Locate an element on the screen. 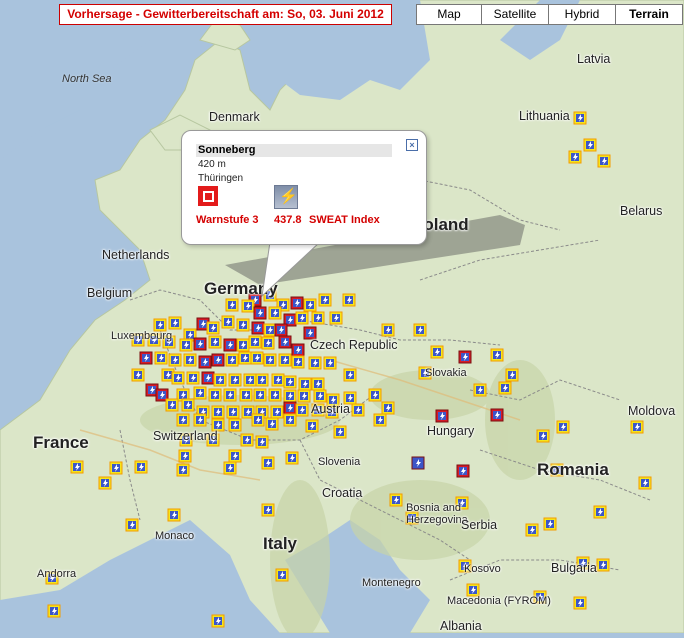  label-albania: Albania is located at coordinates (461, 626).